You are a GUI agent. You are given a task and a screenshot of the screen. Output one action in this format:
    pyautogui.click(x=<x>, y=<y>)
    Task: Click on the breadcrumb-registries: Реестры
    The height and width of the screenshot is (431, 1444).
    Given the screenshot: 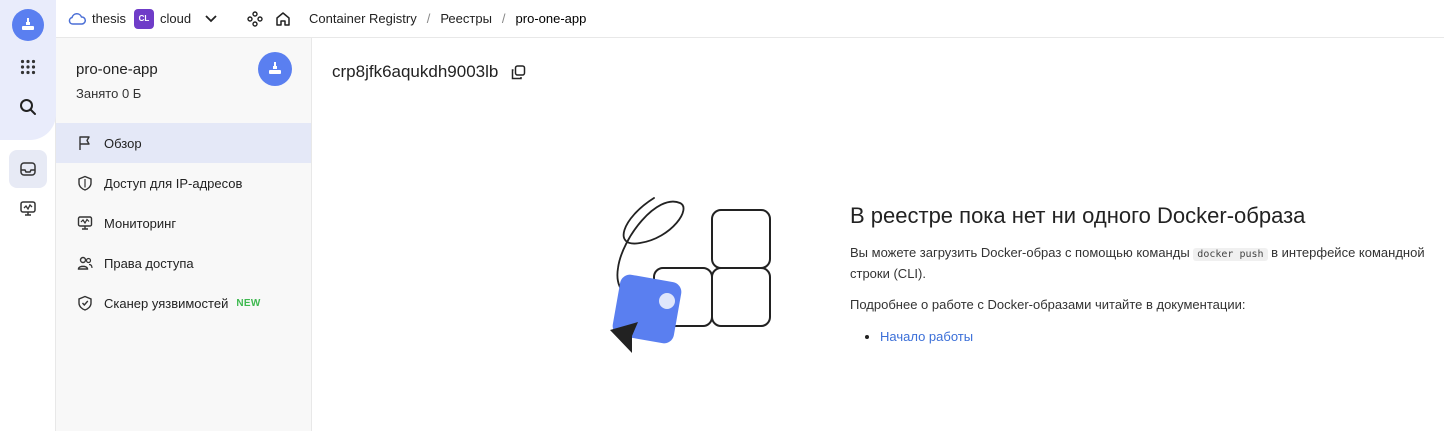 What is the action you would take?
    pyautogui.click(x=466, y=18)
    